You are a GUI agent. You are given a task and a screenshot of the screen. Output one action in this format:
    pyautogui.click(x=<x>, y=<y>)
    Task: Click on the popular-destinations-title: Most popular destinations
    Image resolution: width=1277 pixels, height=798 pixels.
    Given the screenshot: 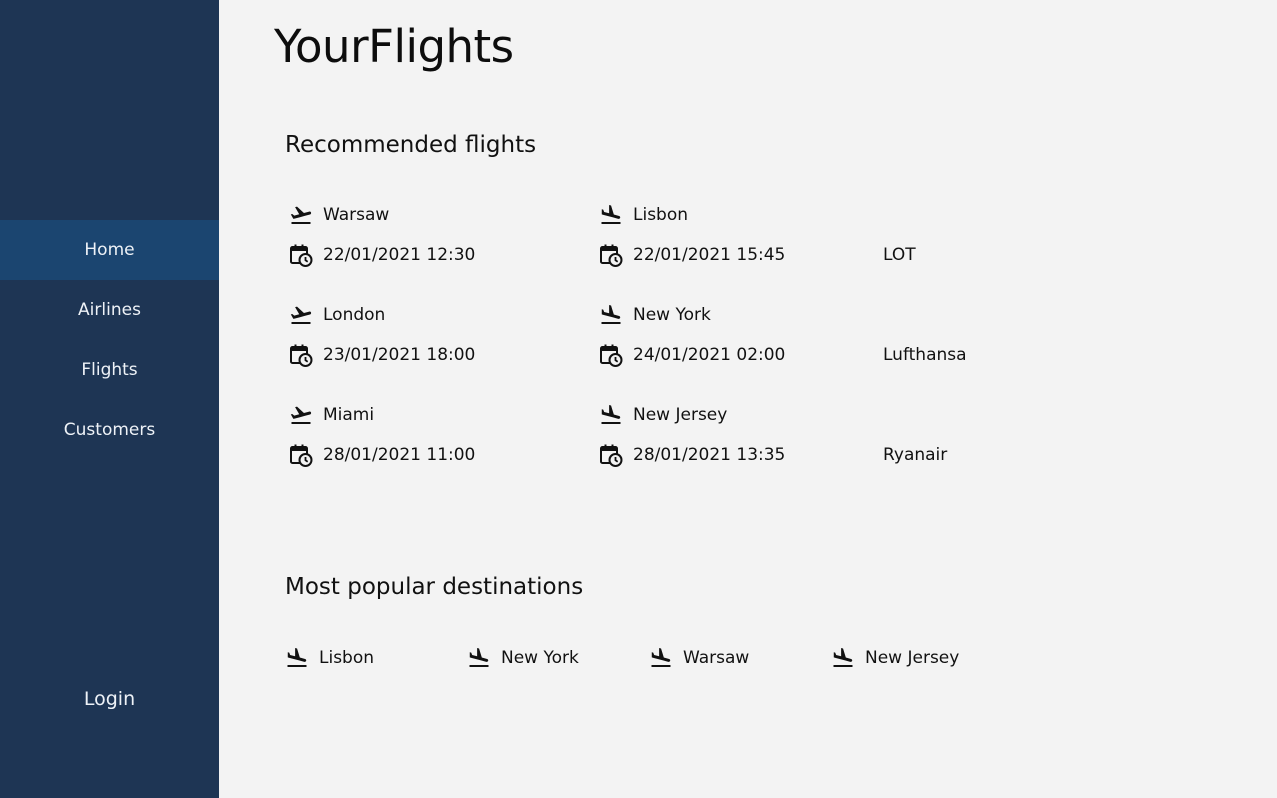 What is the action you would take?
    pyautogui.click(x=434, y=587)
    